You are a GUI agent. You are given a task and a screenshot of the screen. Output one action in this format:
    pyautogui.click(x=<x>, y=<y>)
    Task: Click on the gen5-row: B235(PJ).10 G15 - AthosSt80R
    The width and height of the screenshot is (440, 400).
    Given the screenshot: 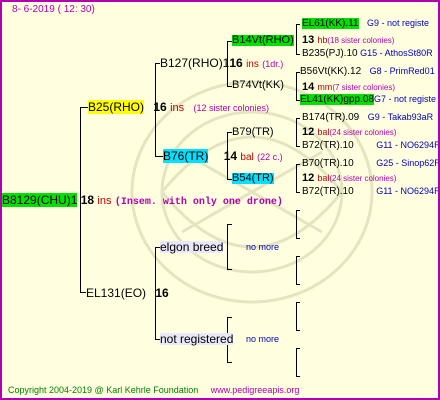 What is the action you would take?
    pyautogui.click(x=367, y=54)
    